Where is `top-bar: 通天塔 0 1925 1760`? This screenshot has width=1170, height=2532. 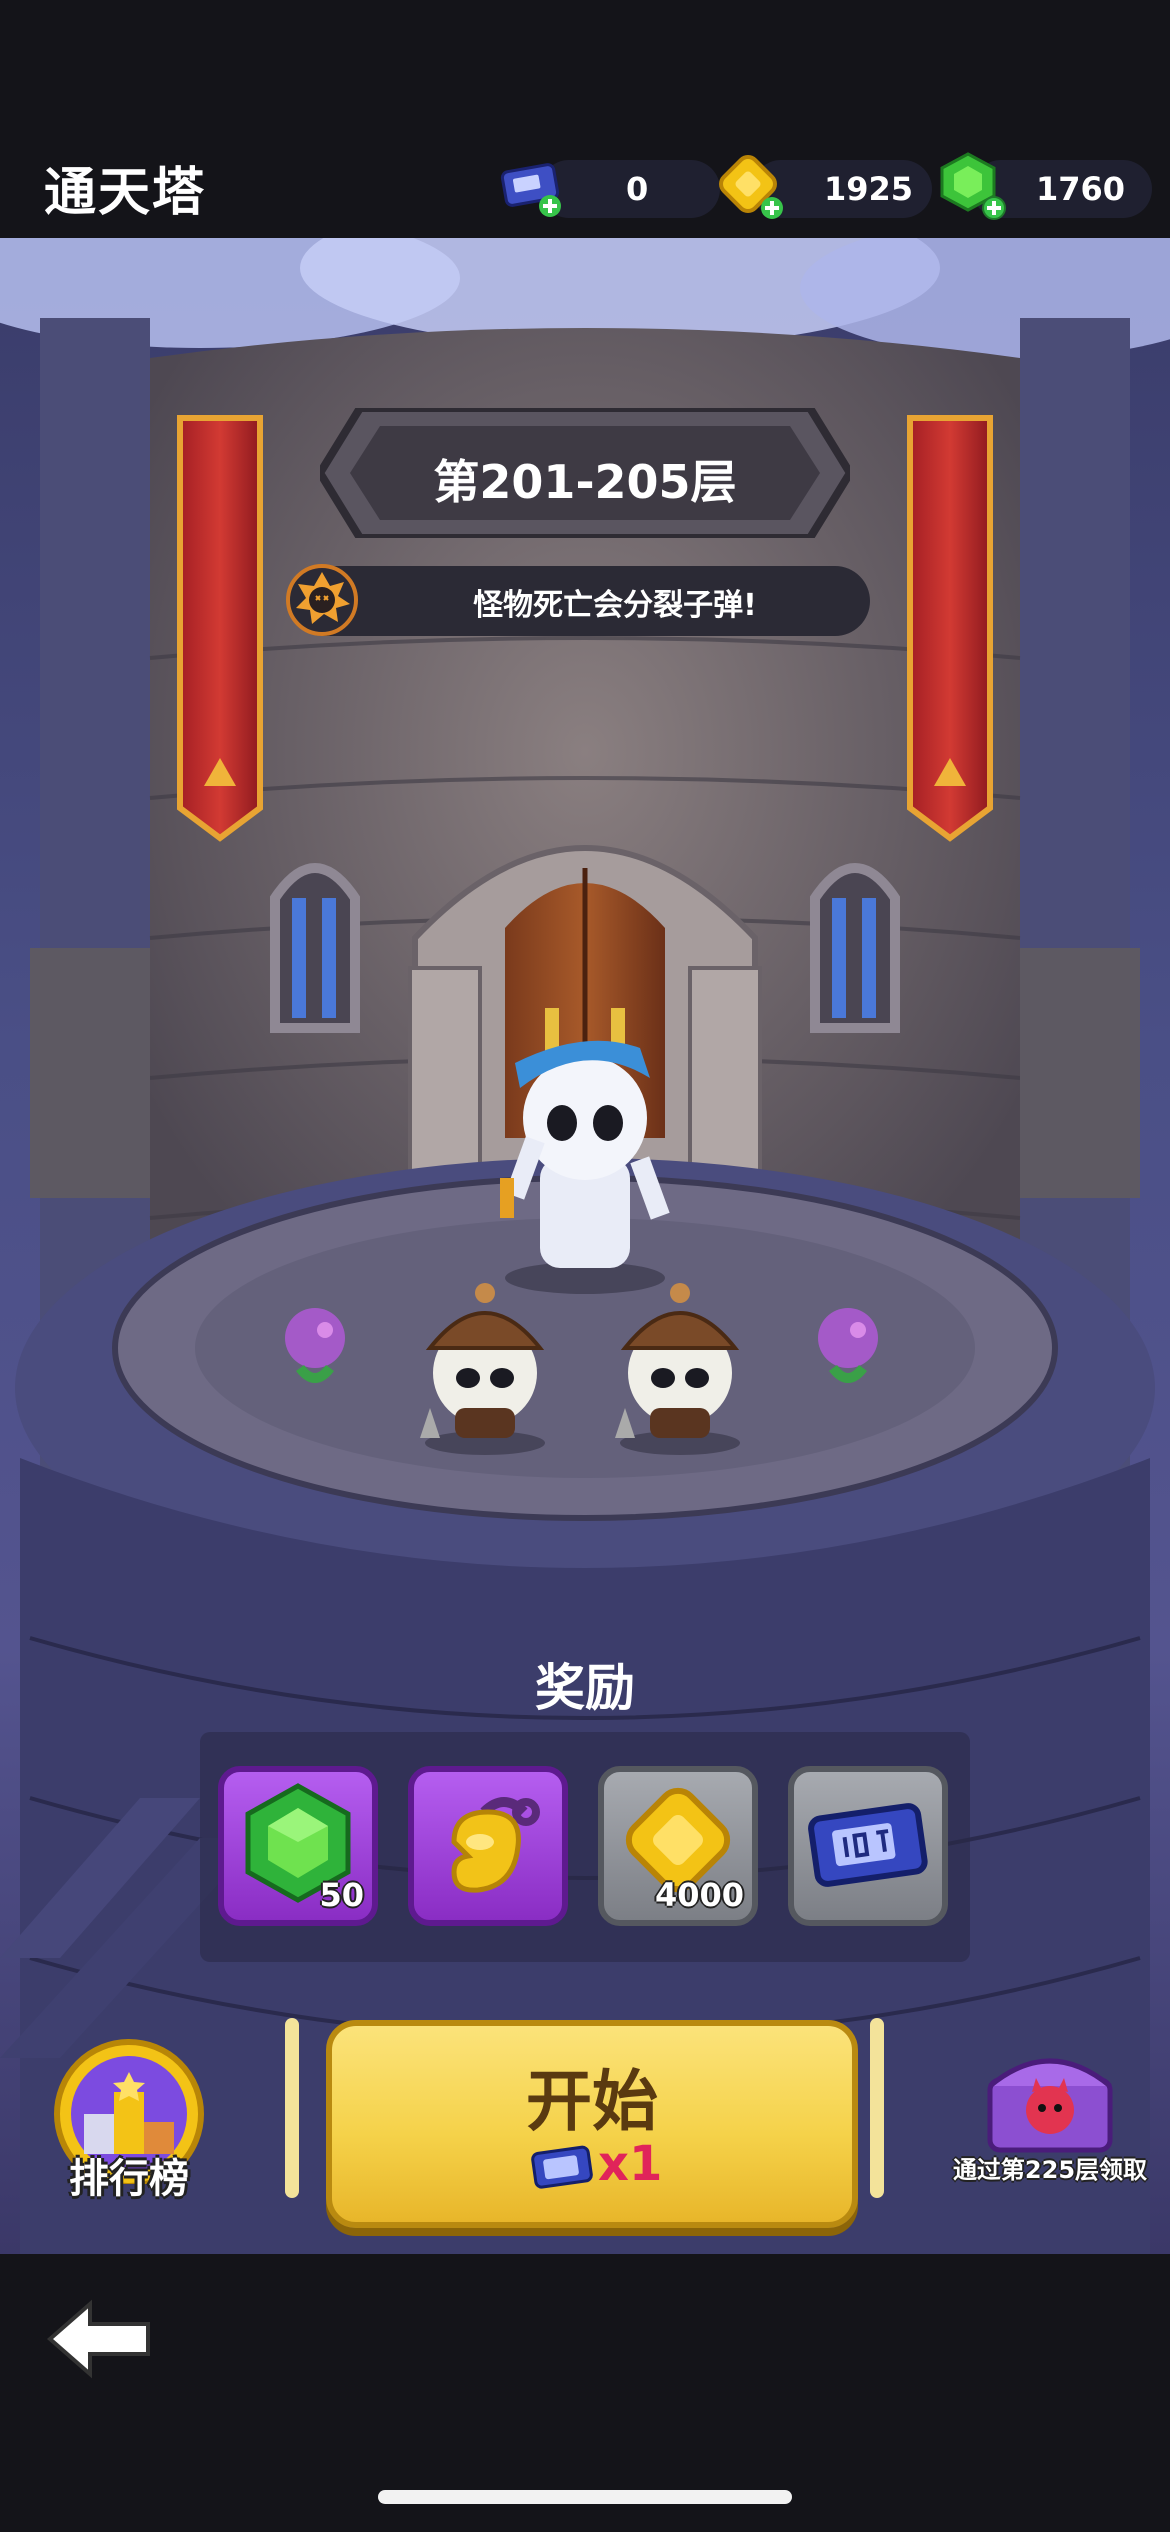 top-bar: 通天塔 0 1925 1760 is located at coordinates (585, 119).